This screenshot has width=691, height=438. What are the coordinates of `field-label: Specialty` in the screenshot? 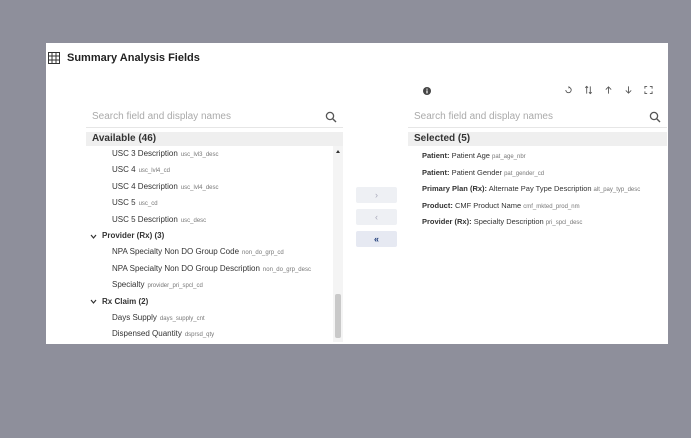 It's located at (128, 285).